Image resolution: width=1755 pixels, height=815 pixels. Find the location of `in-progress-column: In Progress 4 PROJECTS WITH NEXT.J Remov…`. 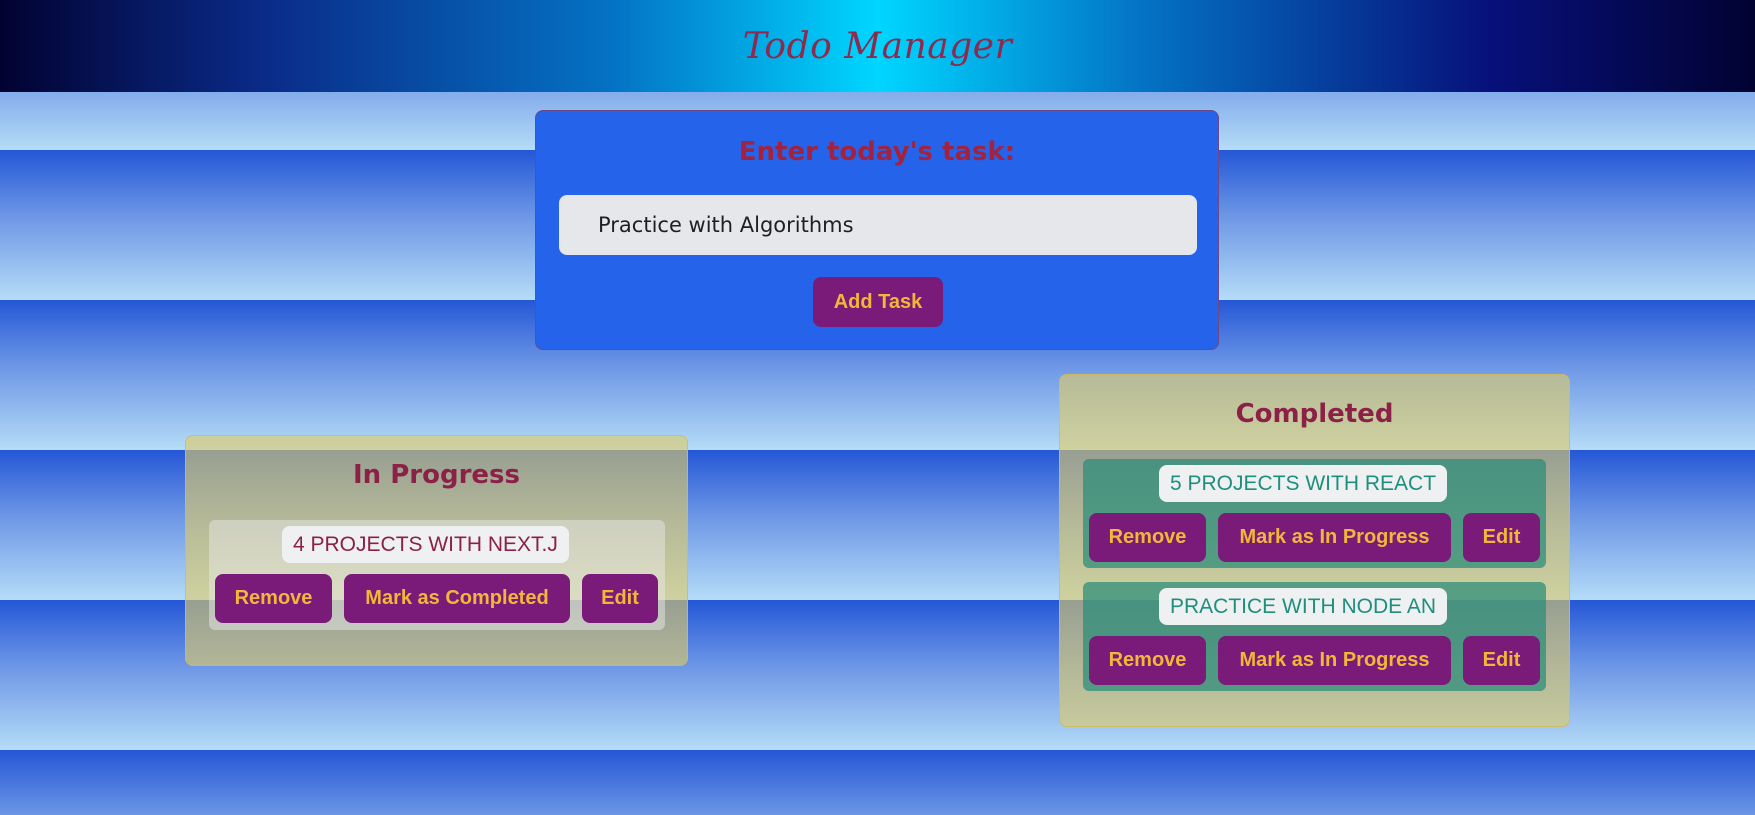

in-progress-column: In Progress 4 PROJECTS WITH NEXT.J Remov… is located at coordinates (436, 550).